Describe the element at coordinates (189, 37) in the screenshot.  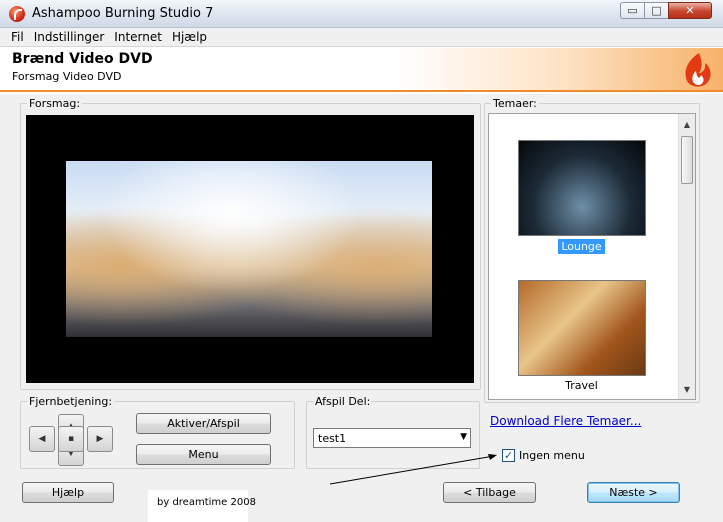
I see `menu-hjaelp: Hjælp` at that location.